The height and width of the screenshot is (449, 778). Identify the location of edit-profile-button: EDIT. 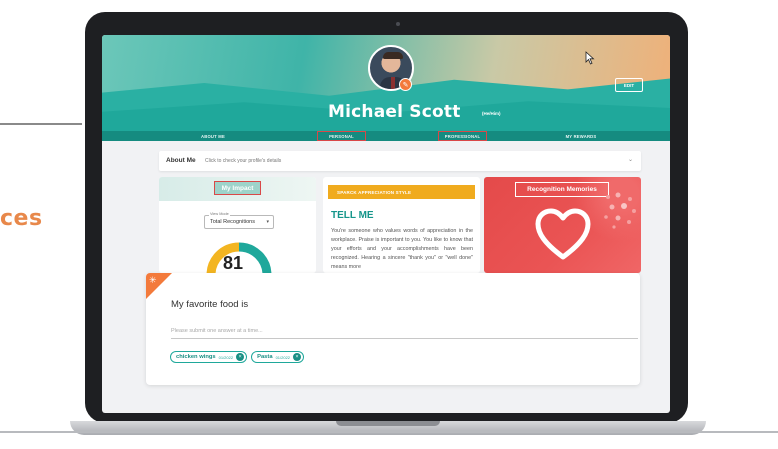
(629, 85).